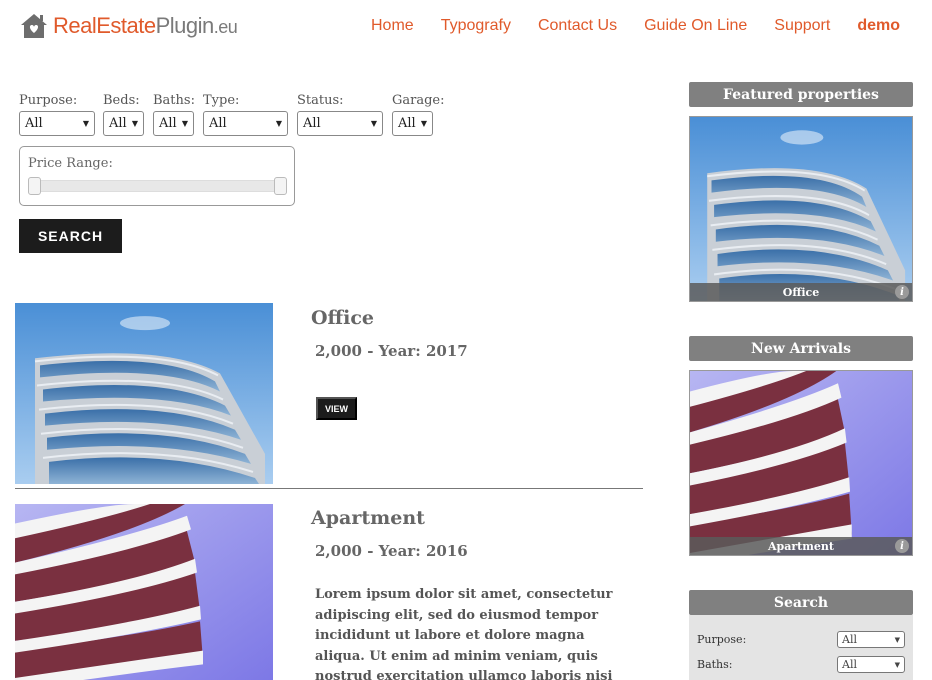  Describe the element at coordinates (722, 639) in the screenshot. I see `sidebar-purpose-label: Purpose:` at that location.